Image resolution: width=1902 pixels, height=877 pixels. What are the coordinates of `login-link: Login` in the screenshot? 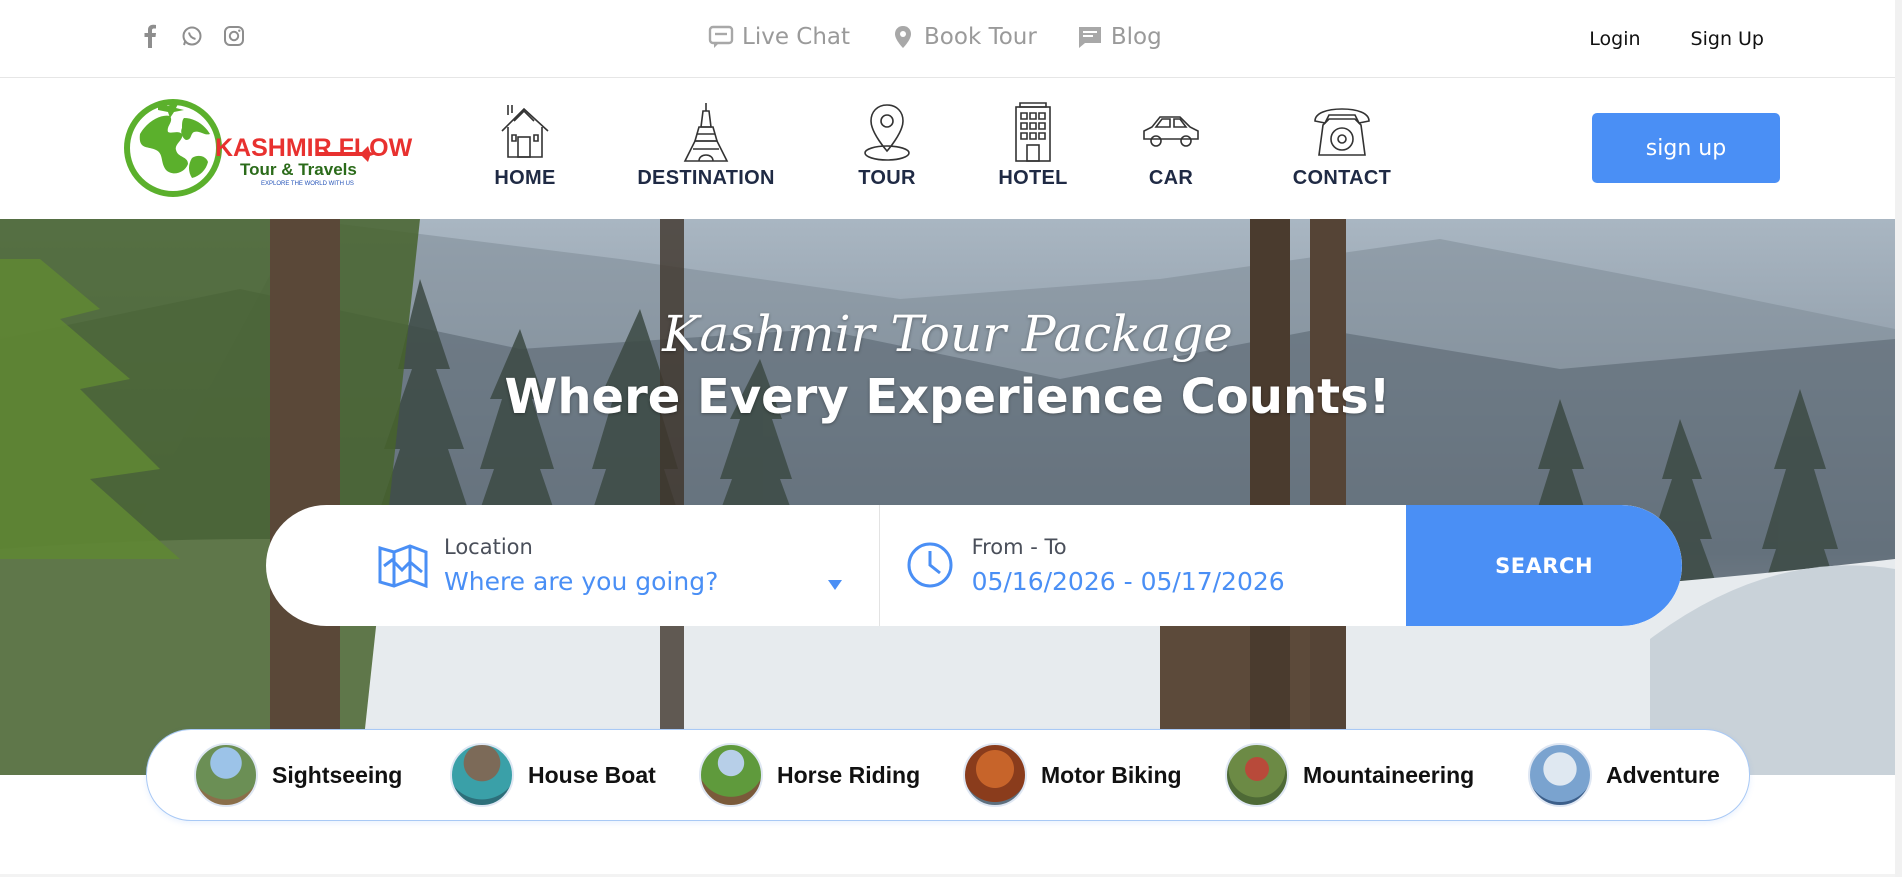 It's located at (1614, 39).